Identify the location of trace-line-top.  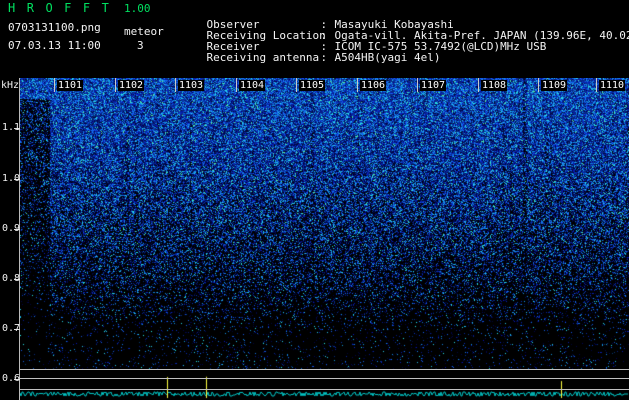
(324, 369).